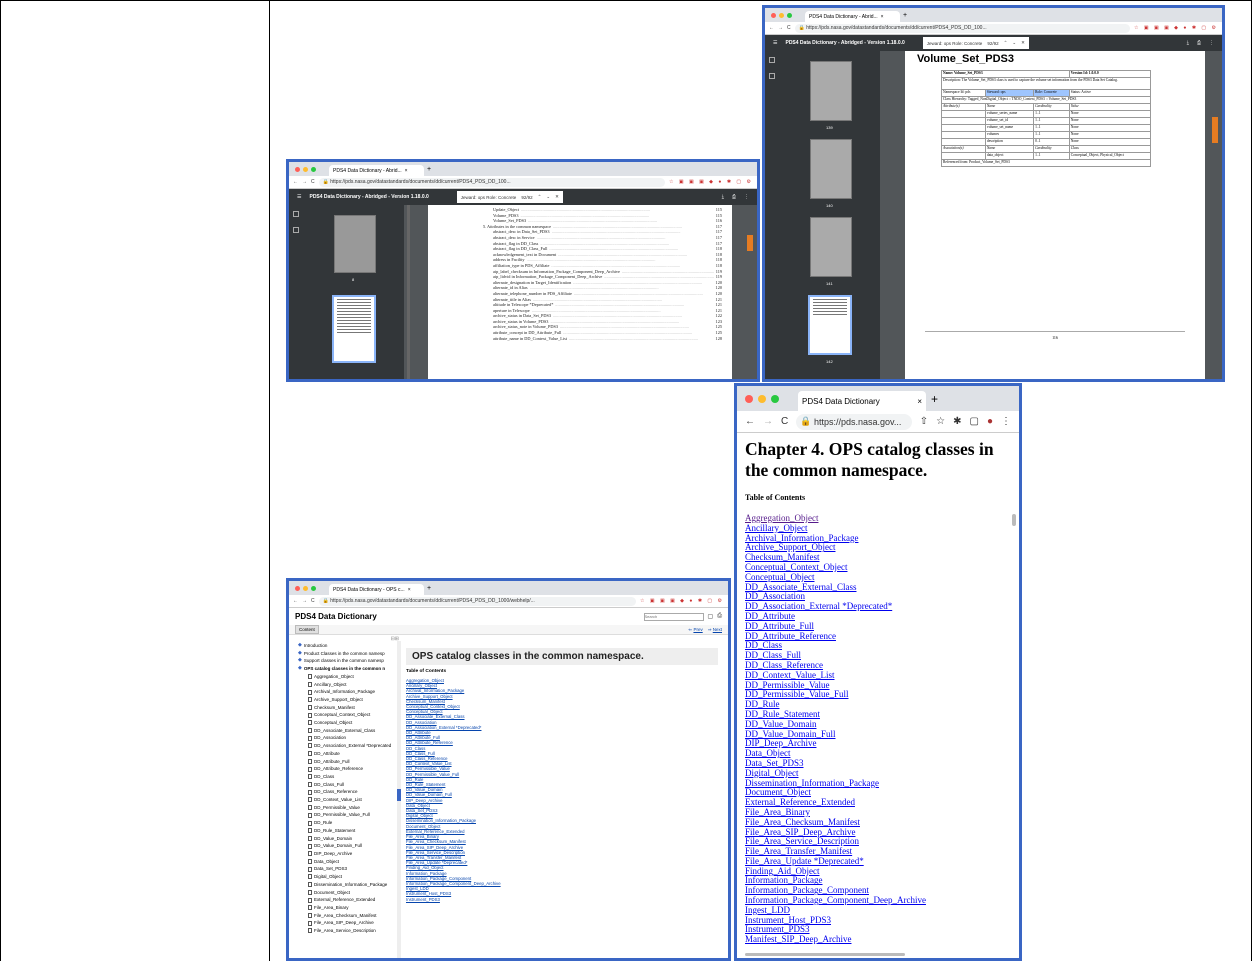 Image resolution: width=1252 pixels, height=961 pixels. Describe the element at coordinates (353, 777) in the screenshot. I see `nav-item: DD_Class` at that location.